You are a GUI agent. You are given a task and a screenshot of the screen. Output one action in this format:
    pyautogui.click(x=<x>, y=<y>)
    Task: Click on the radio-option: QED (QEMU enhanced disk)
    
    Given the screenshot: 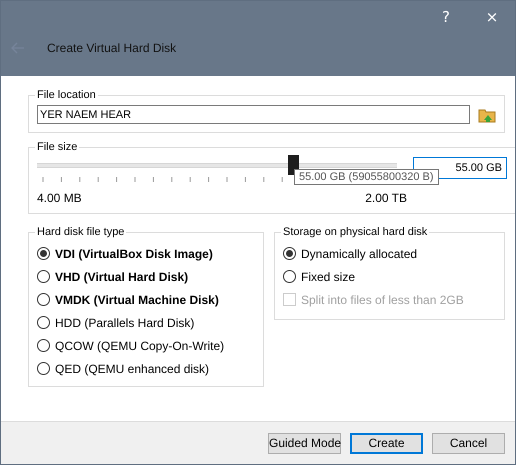 What is the action you would take?
    pyautogui.click(x=146, y=368)
    